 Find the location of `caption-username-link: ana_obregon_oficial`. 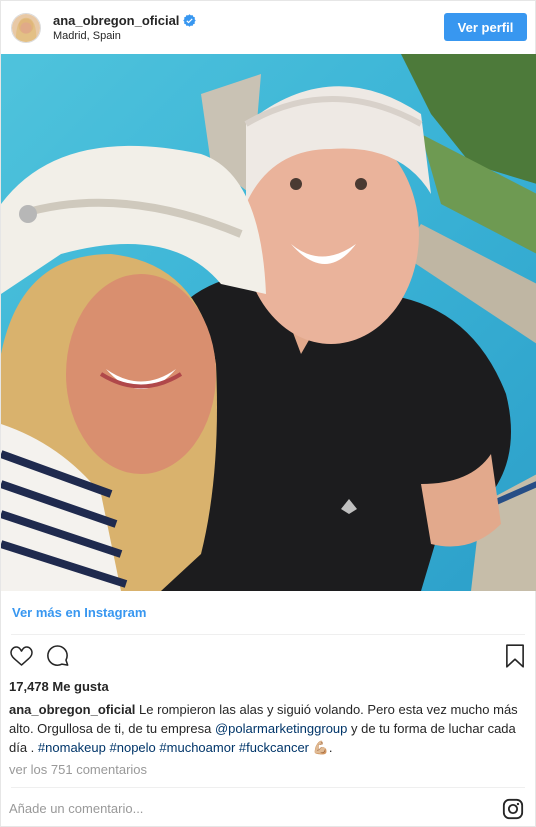

caption-username-link: ana_obregon_oficial is located at coordinates (72, 709).